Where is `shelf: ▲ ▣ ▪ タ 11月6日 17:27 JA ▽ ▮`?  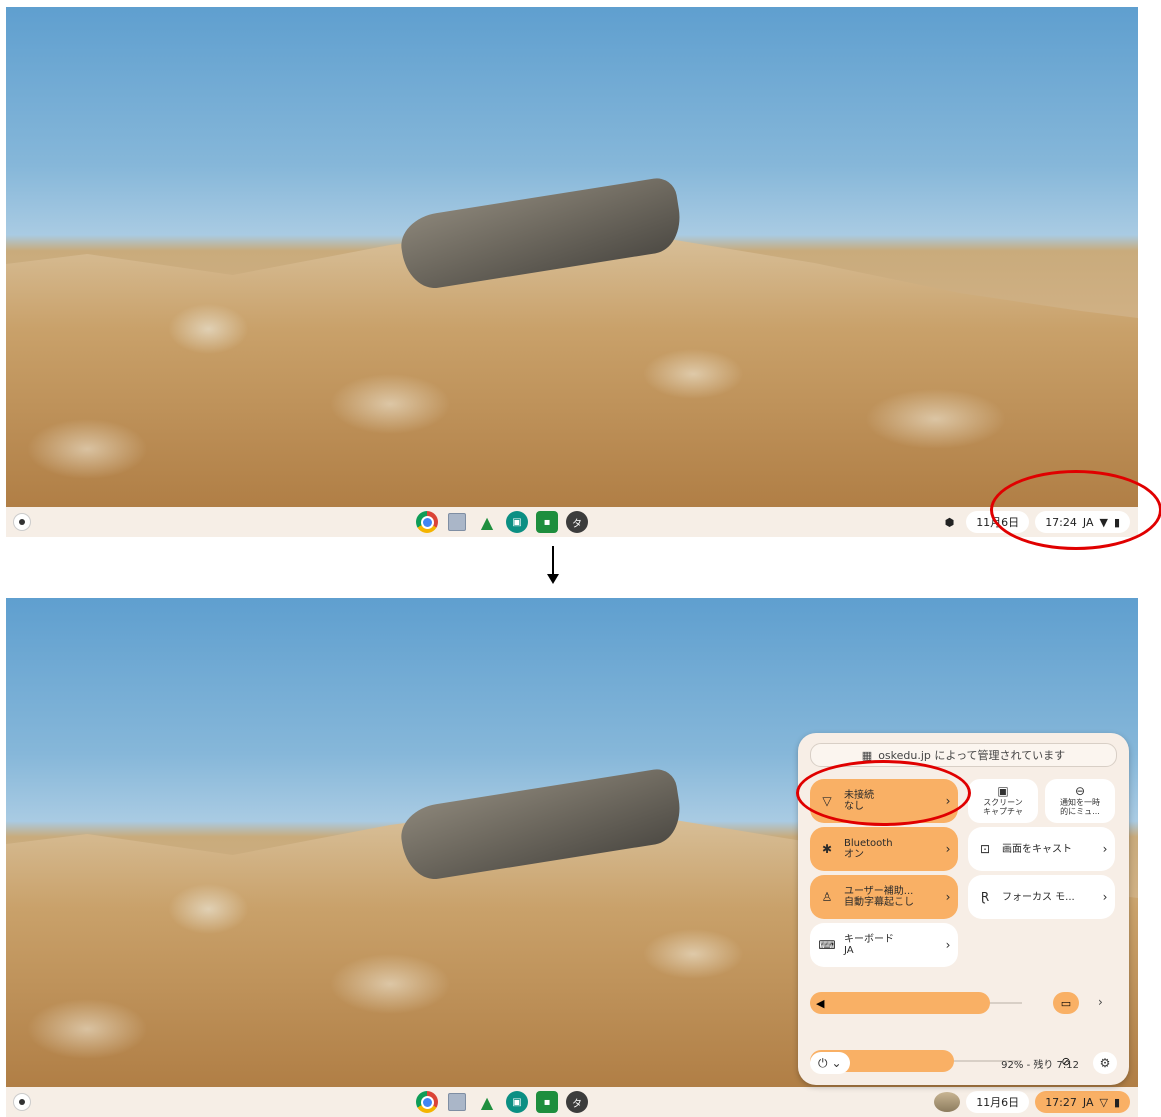 shelf: ▲ ▣ ▪ タ 11月6日 17:27 JA ▽ ▮ is located at coordinates (572, 1102).